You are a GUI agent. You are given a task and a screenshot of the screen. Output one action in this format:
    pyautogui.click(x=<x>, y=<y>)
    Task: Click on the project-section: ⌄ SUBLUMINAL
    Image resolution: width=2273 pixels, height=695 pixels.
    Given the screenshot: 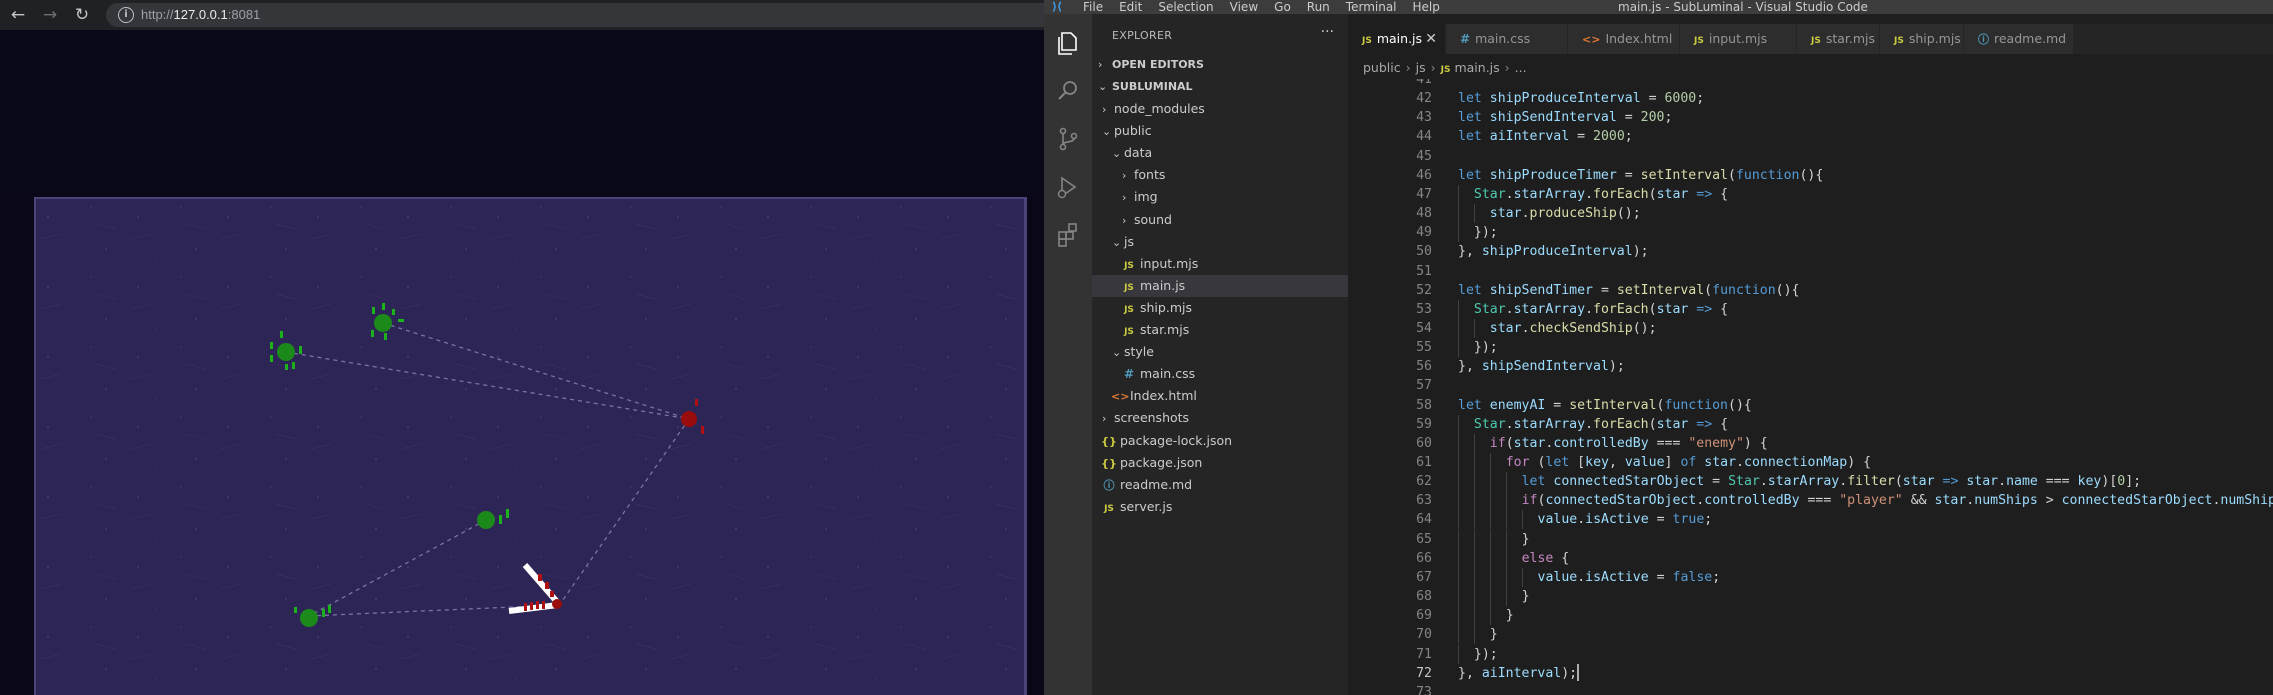 What is the action you would take?
    pyautogui.click(x=1220, y=87)
    